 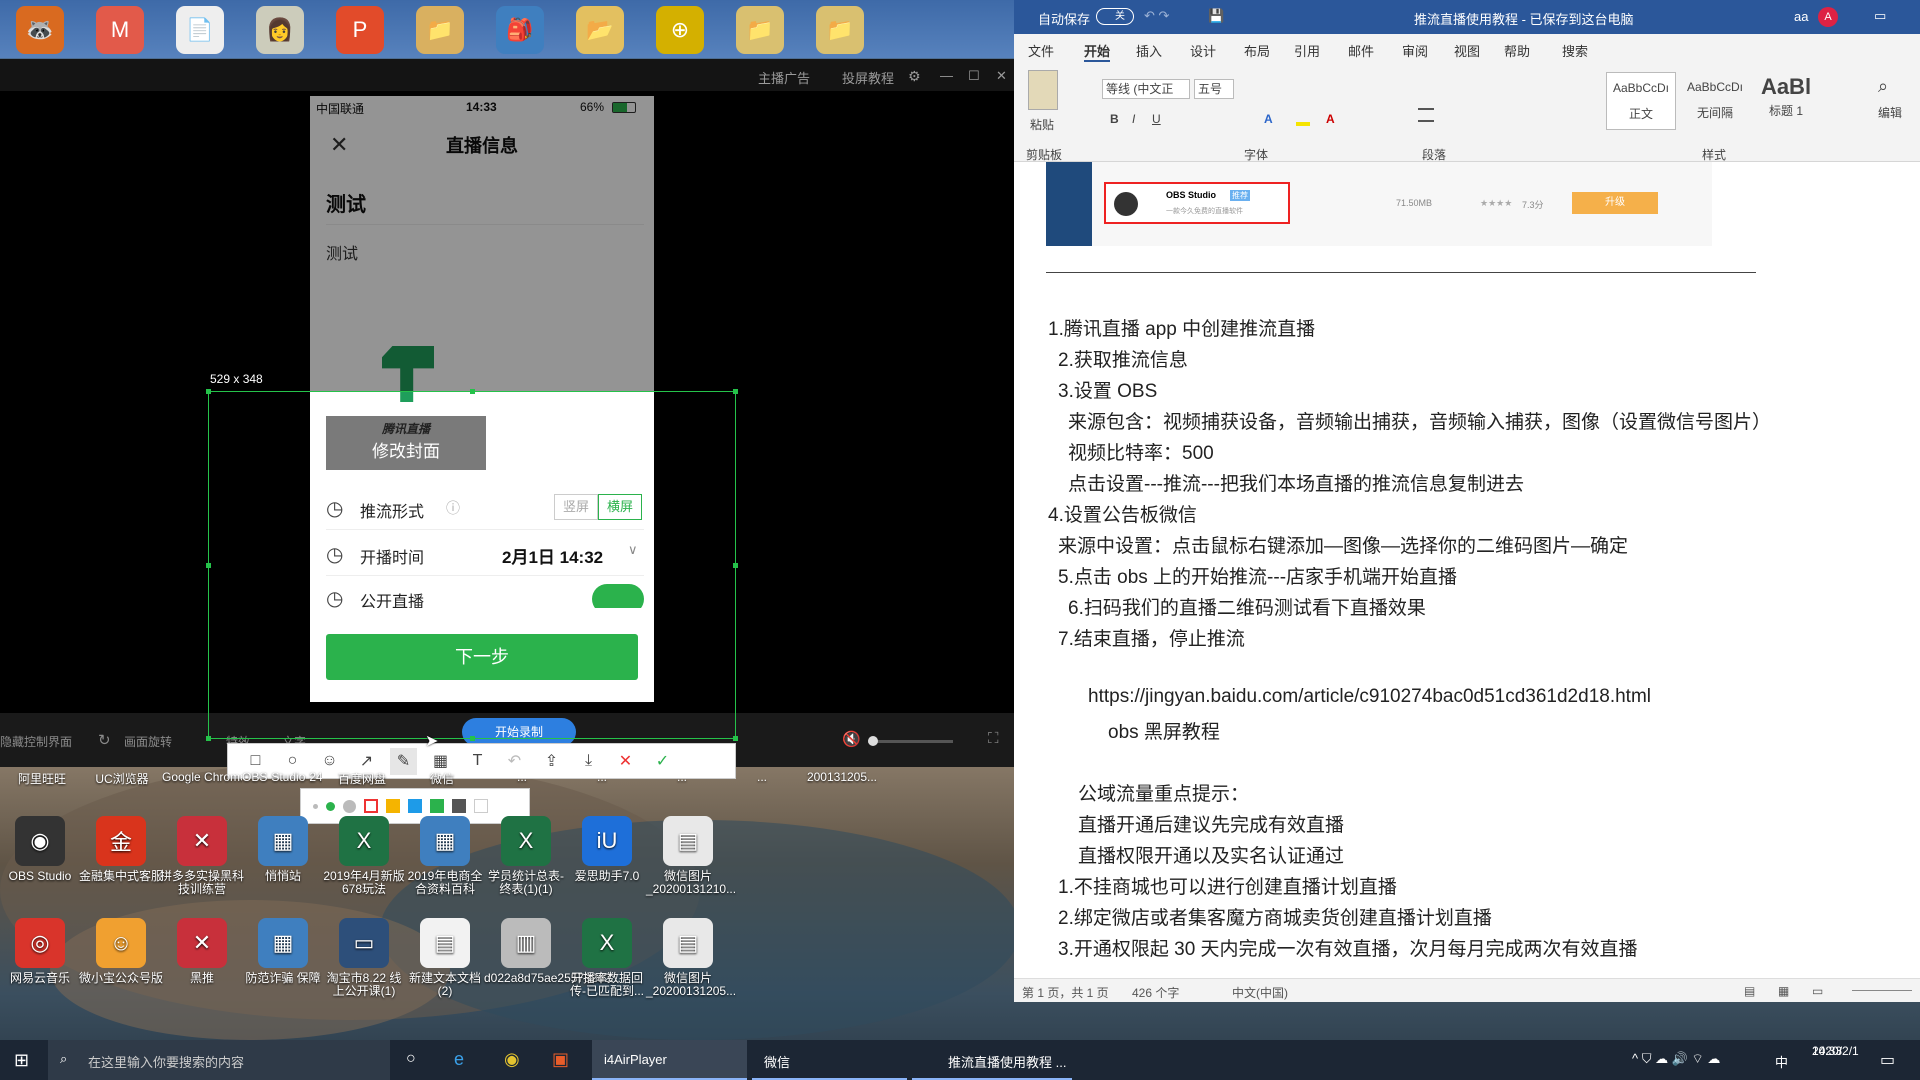 I want to click on taskbar-app-wechat: 微信, so click(x=829, y=1060).